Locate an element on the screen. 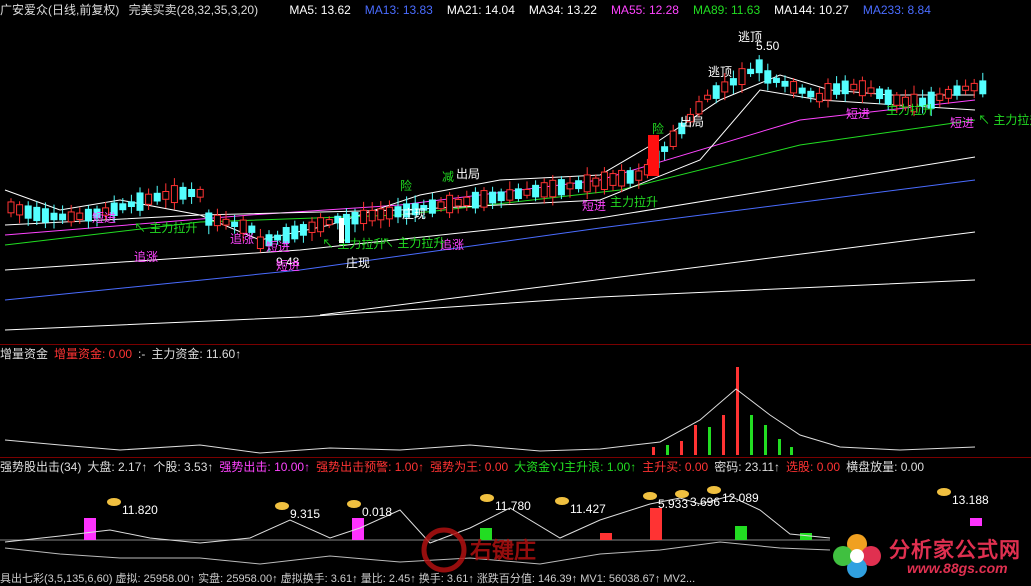 The height and width of the screenshot is (586, 1031). chart-annotation: 追涨 is located at coordinates (146, 256).